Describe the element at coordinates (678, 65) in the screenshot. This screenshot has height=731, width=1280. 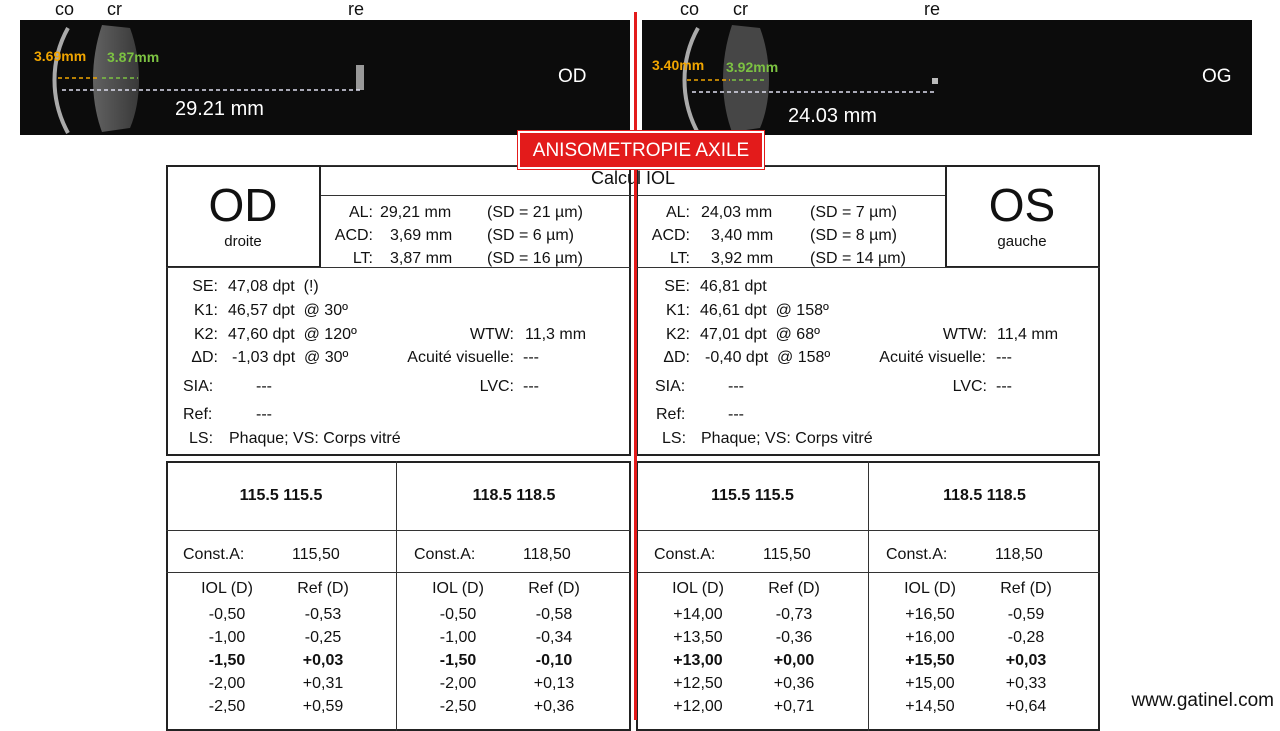
I see `acd-measure-og: 3.40mm` at that location.